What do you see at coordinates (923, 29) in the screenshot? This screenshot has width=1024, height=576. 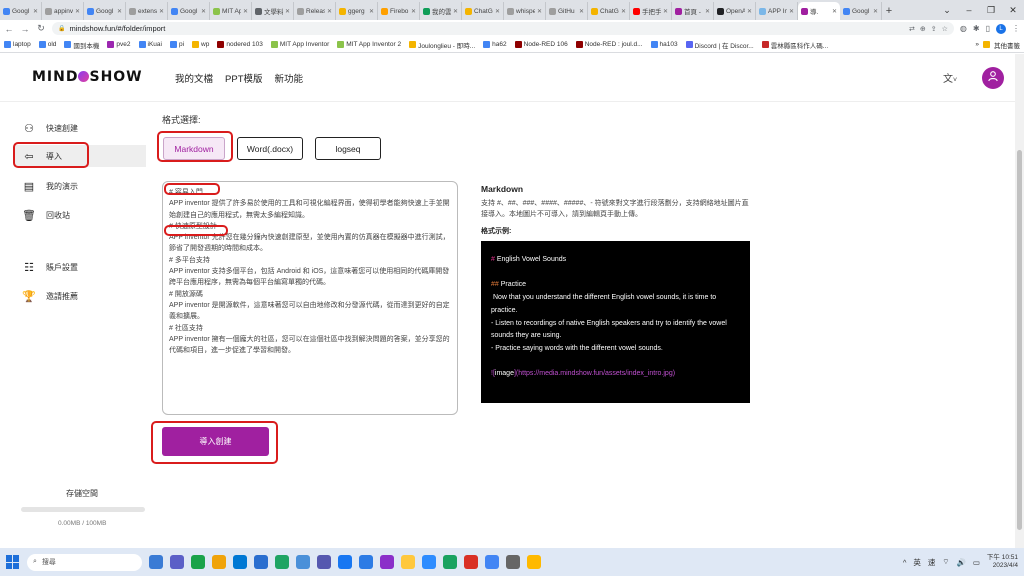 I see `zoom-icon: ⊕` at bounding box center [923, 29].